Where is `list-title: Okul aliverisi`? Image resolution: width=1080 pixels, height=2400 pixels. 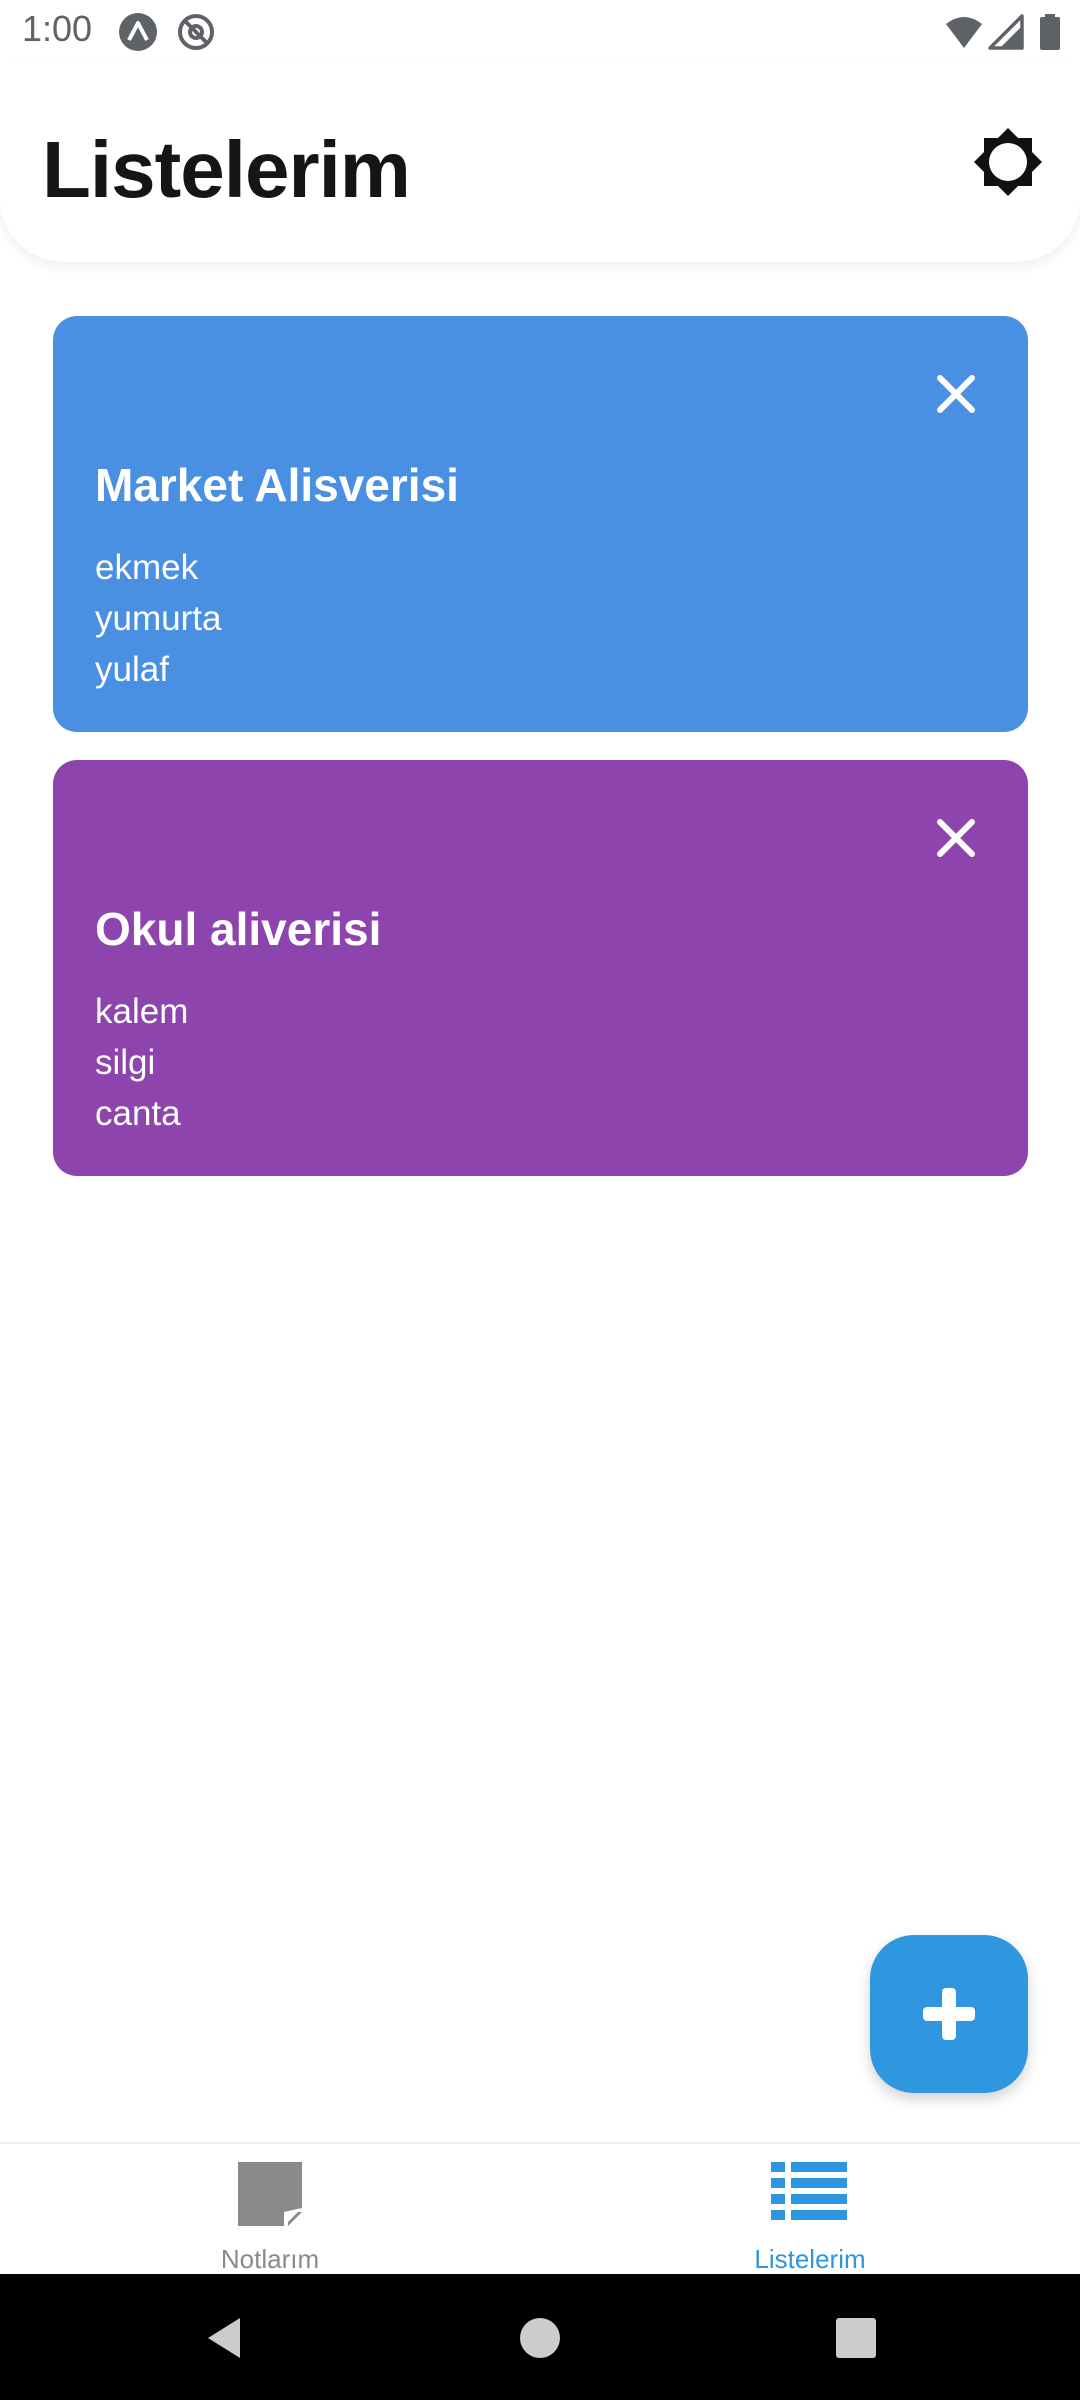
list-title: Okul aliverisi is located at coordinates (238, 929).